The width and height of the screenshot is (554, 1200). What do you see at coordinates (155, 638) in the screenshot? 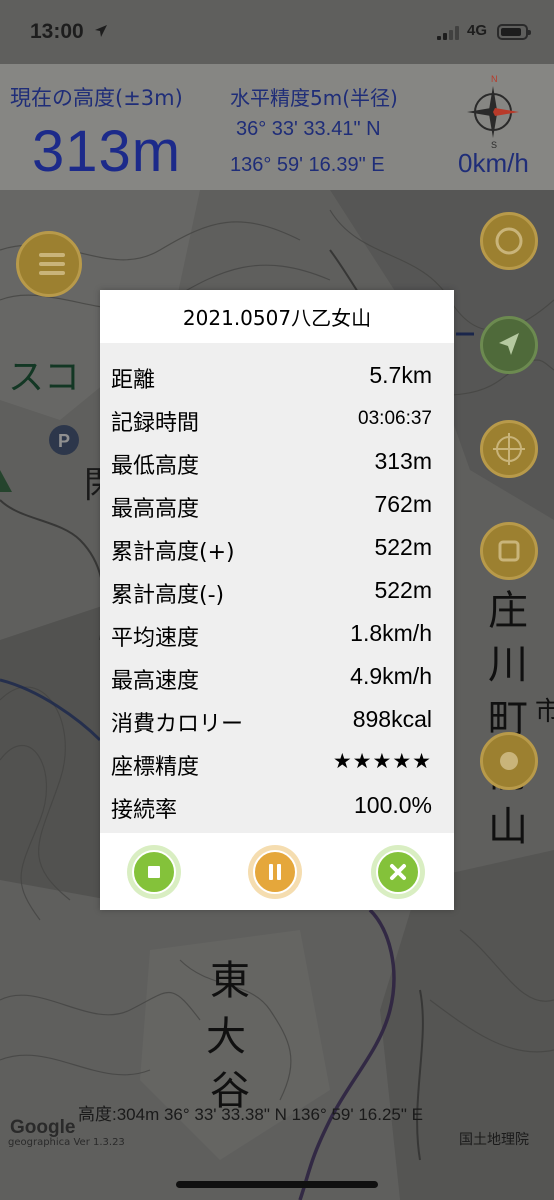
I see `stat-label: 平均速度` at bounding box center [155, 638].